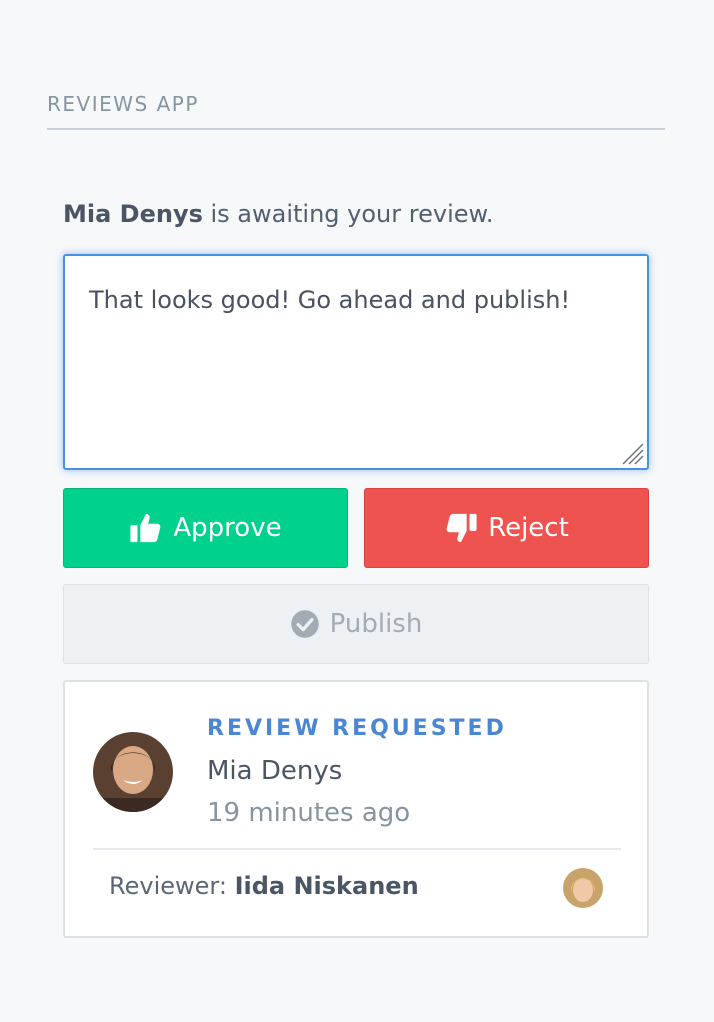 The height and width of the screenshot is (1022, 714). What do you see at coordinates (357, 849) in the screenshot?
I see `card-divider` at bounding box center [357, 849].